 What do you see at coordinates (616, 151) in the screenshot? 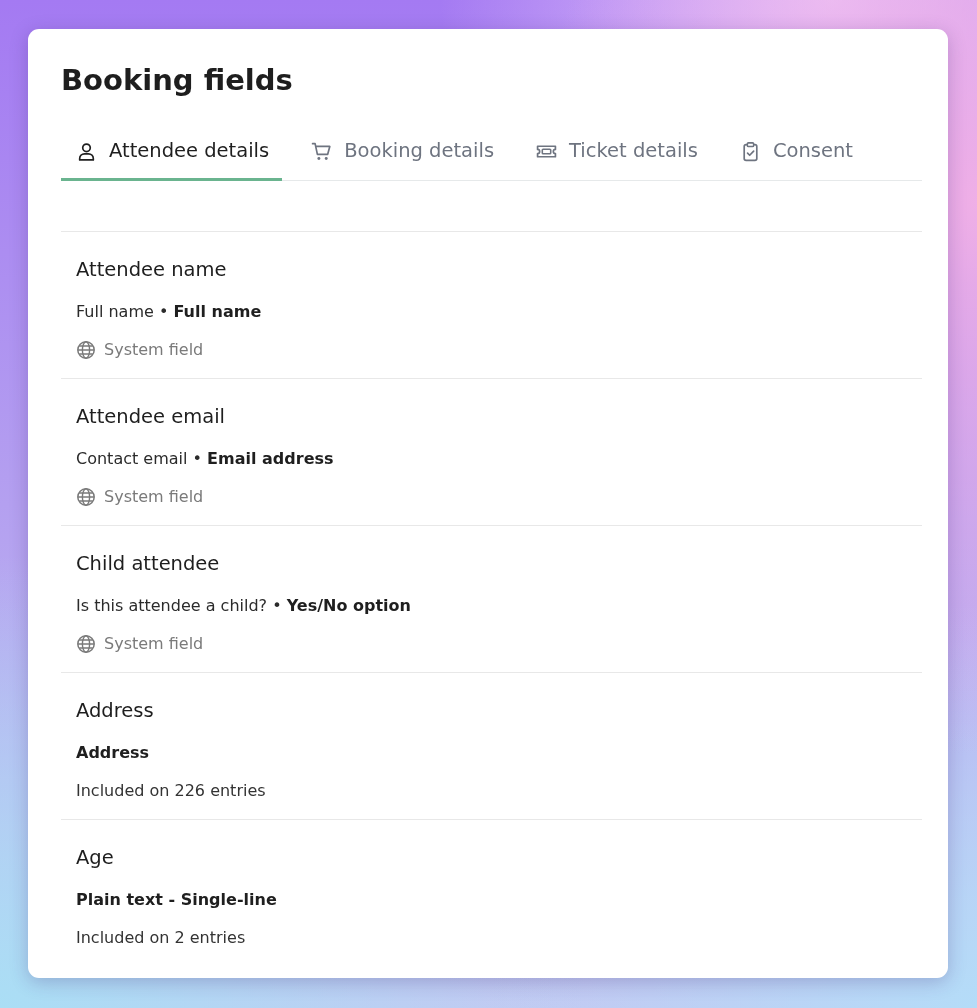
I see `tab: Ticket details` at bounding box center [616, 151].